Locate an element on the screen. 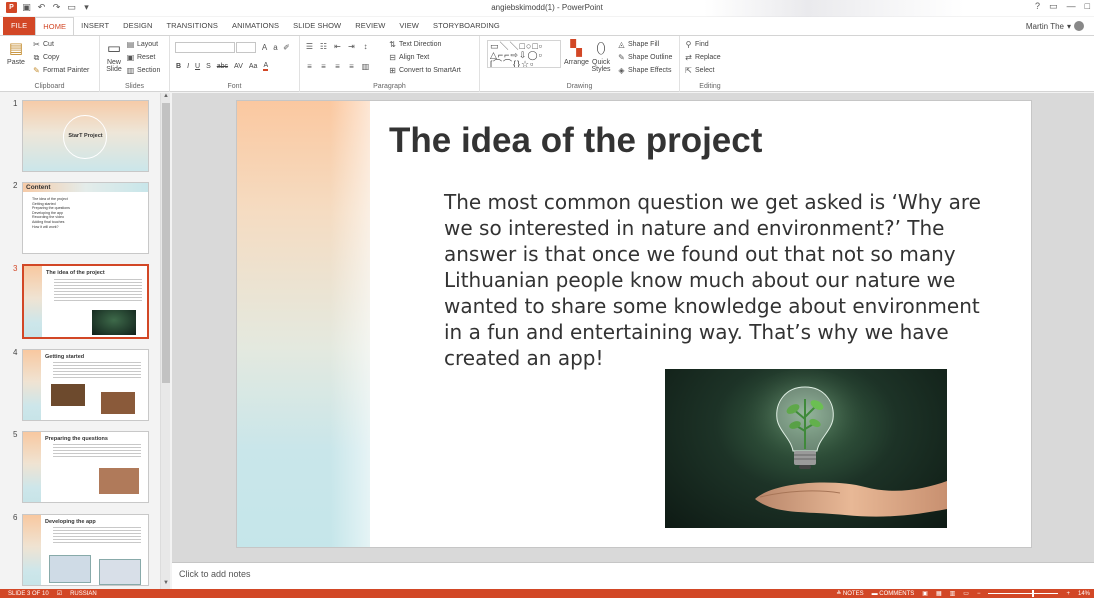 This screenshot has height=598, width=1094. align-left-icon: ≡ is located at coordinates (309, 66).